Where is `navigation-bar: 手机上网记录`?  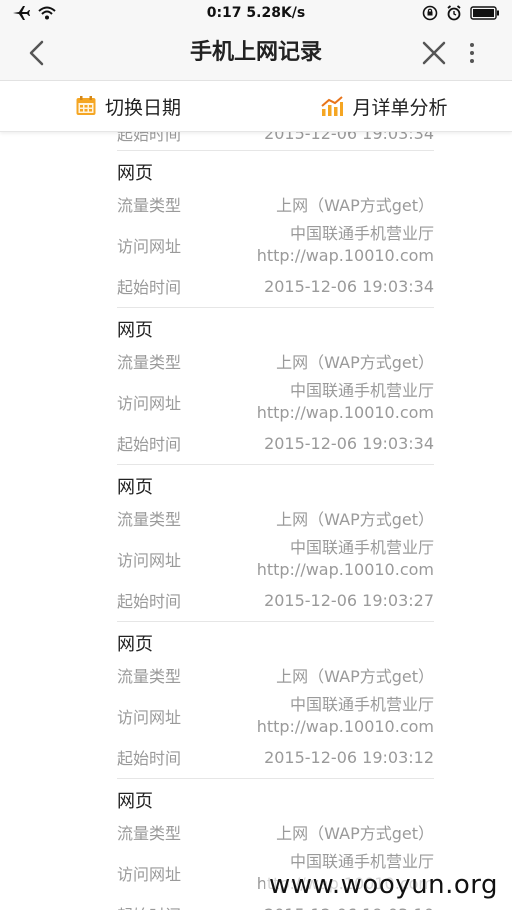 navigation-bar: 手机上网记录 is located at coordinates (256, 53).